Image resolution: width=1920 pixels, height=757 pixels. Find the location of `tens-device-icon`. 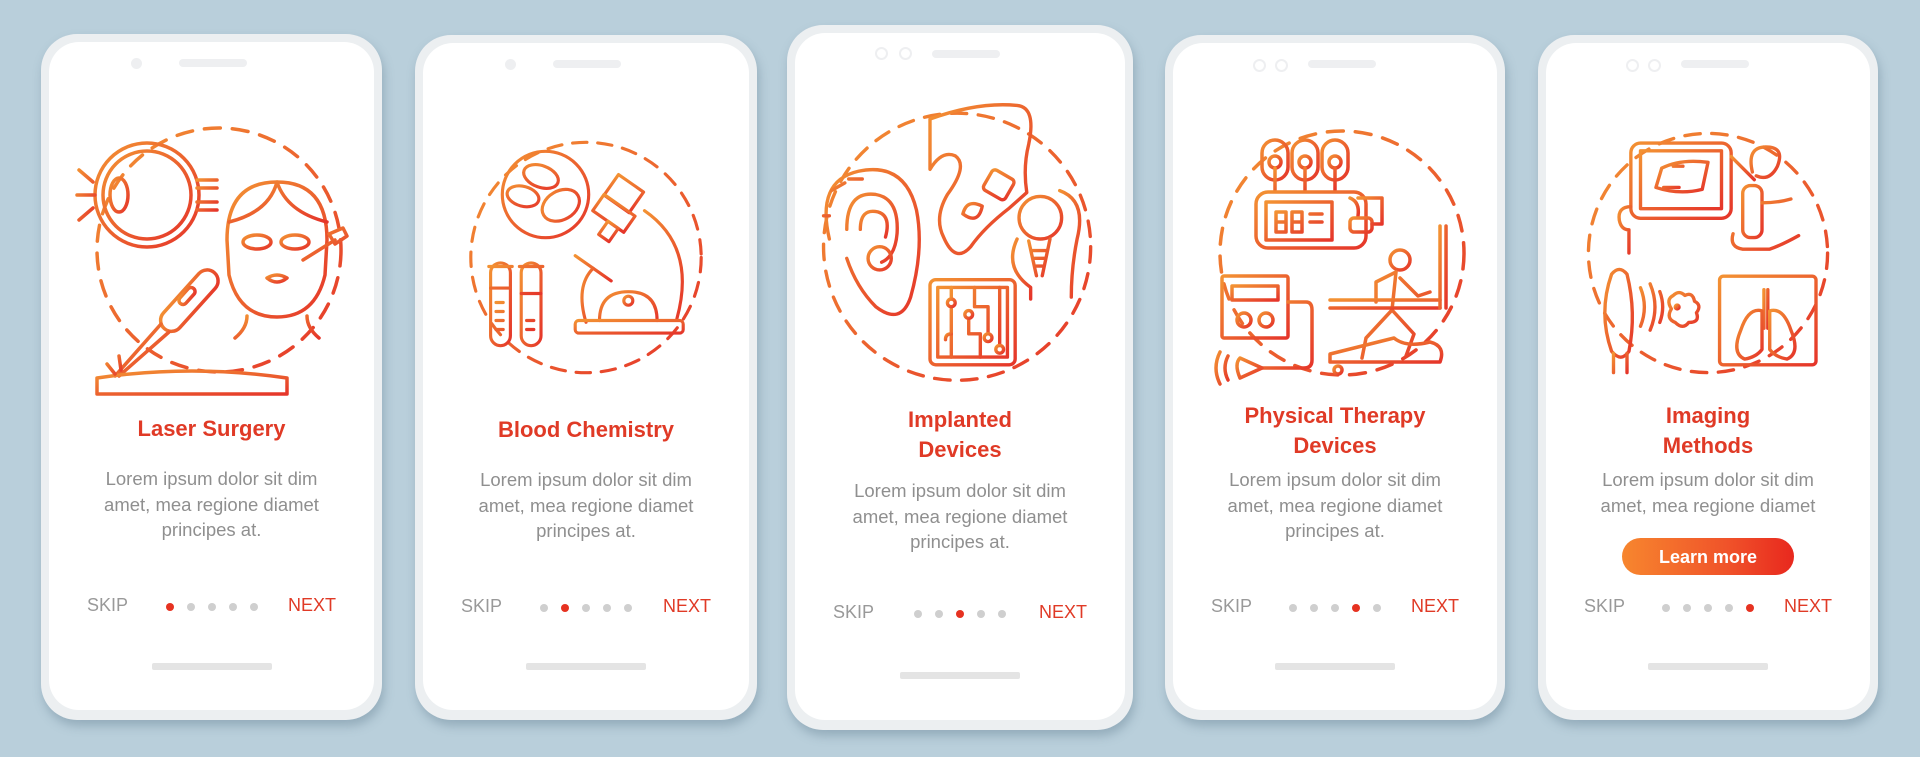

tens-device-icon is located at coordinates (1319, 220).